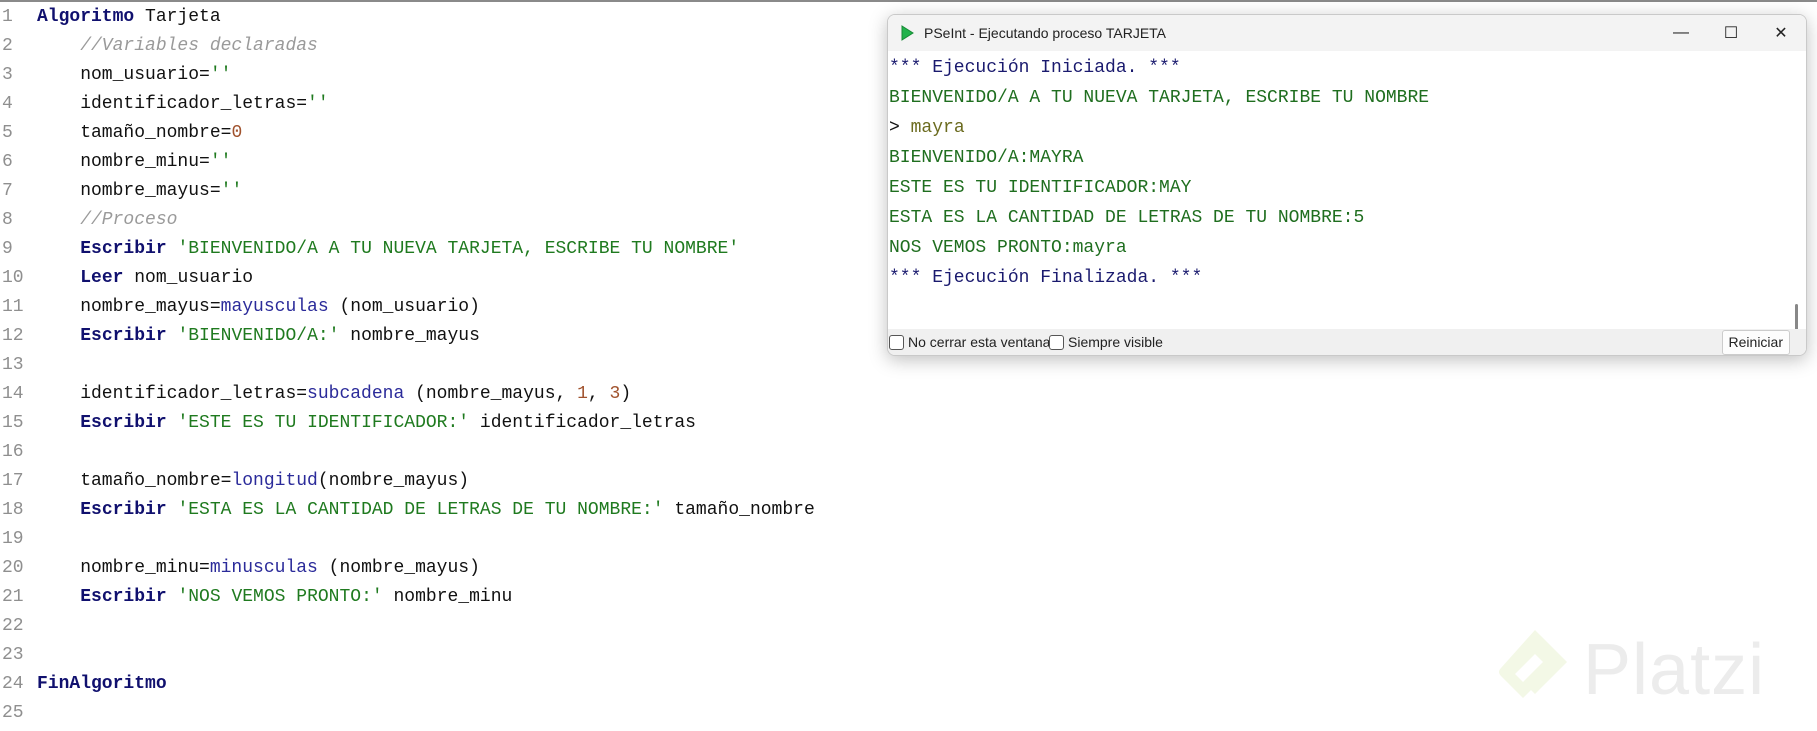 Image resolution: width=1817 pixels, height=731 pixels. Describe the element at coordinates (409, 336) in the screenshot. I see `code-token-id: nombre_mayus` at that location.